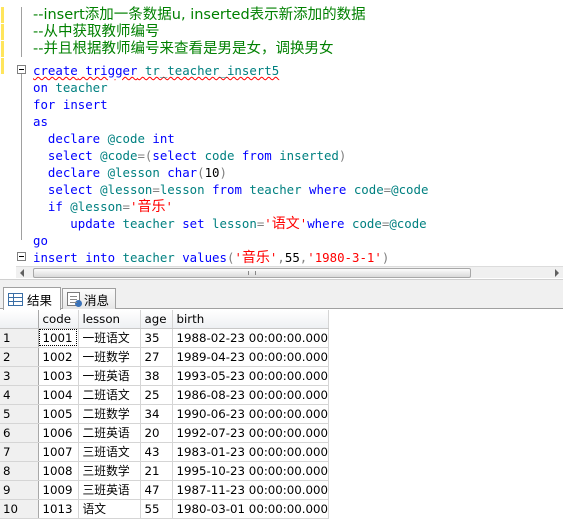  Describe the element at coordinates (156, 471) in the screenshot. I see `table-cell: 21` at that location.